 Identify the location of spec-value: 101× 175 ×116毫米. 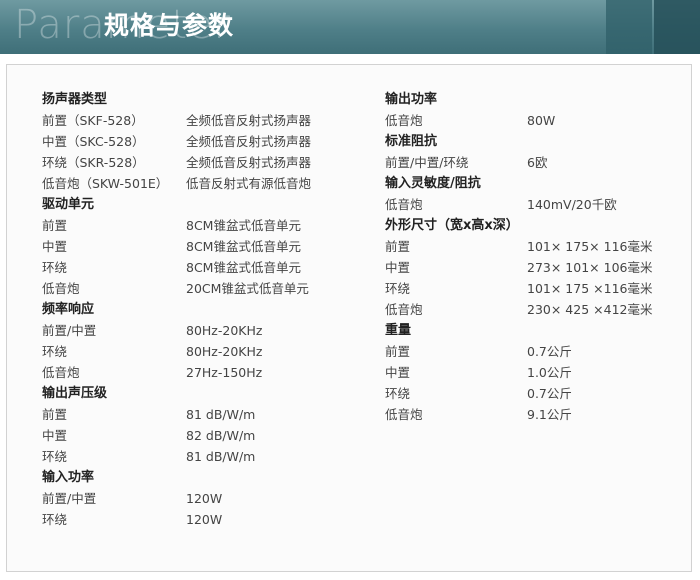
(590, 288).